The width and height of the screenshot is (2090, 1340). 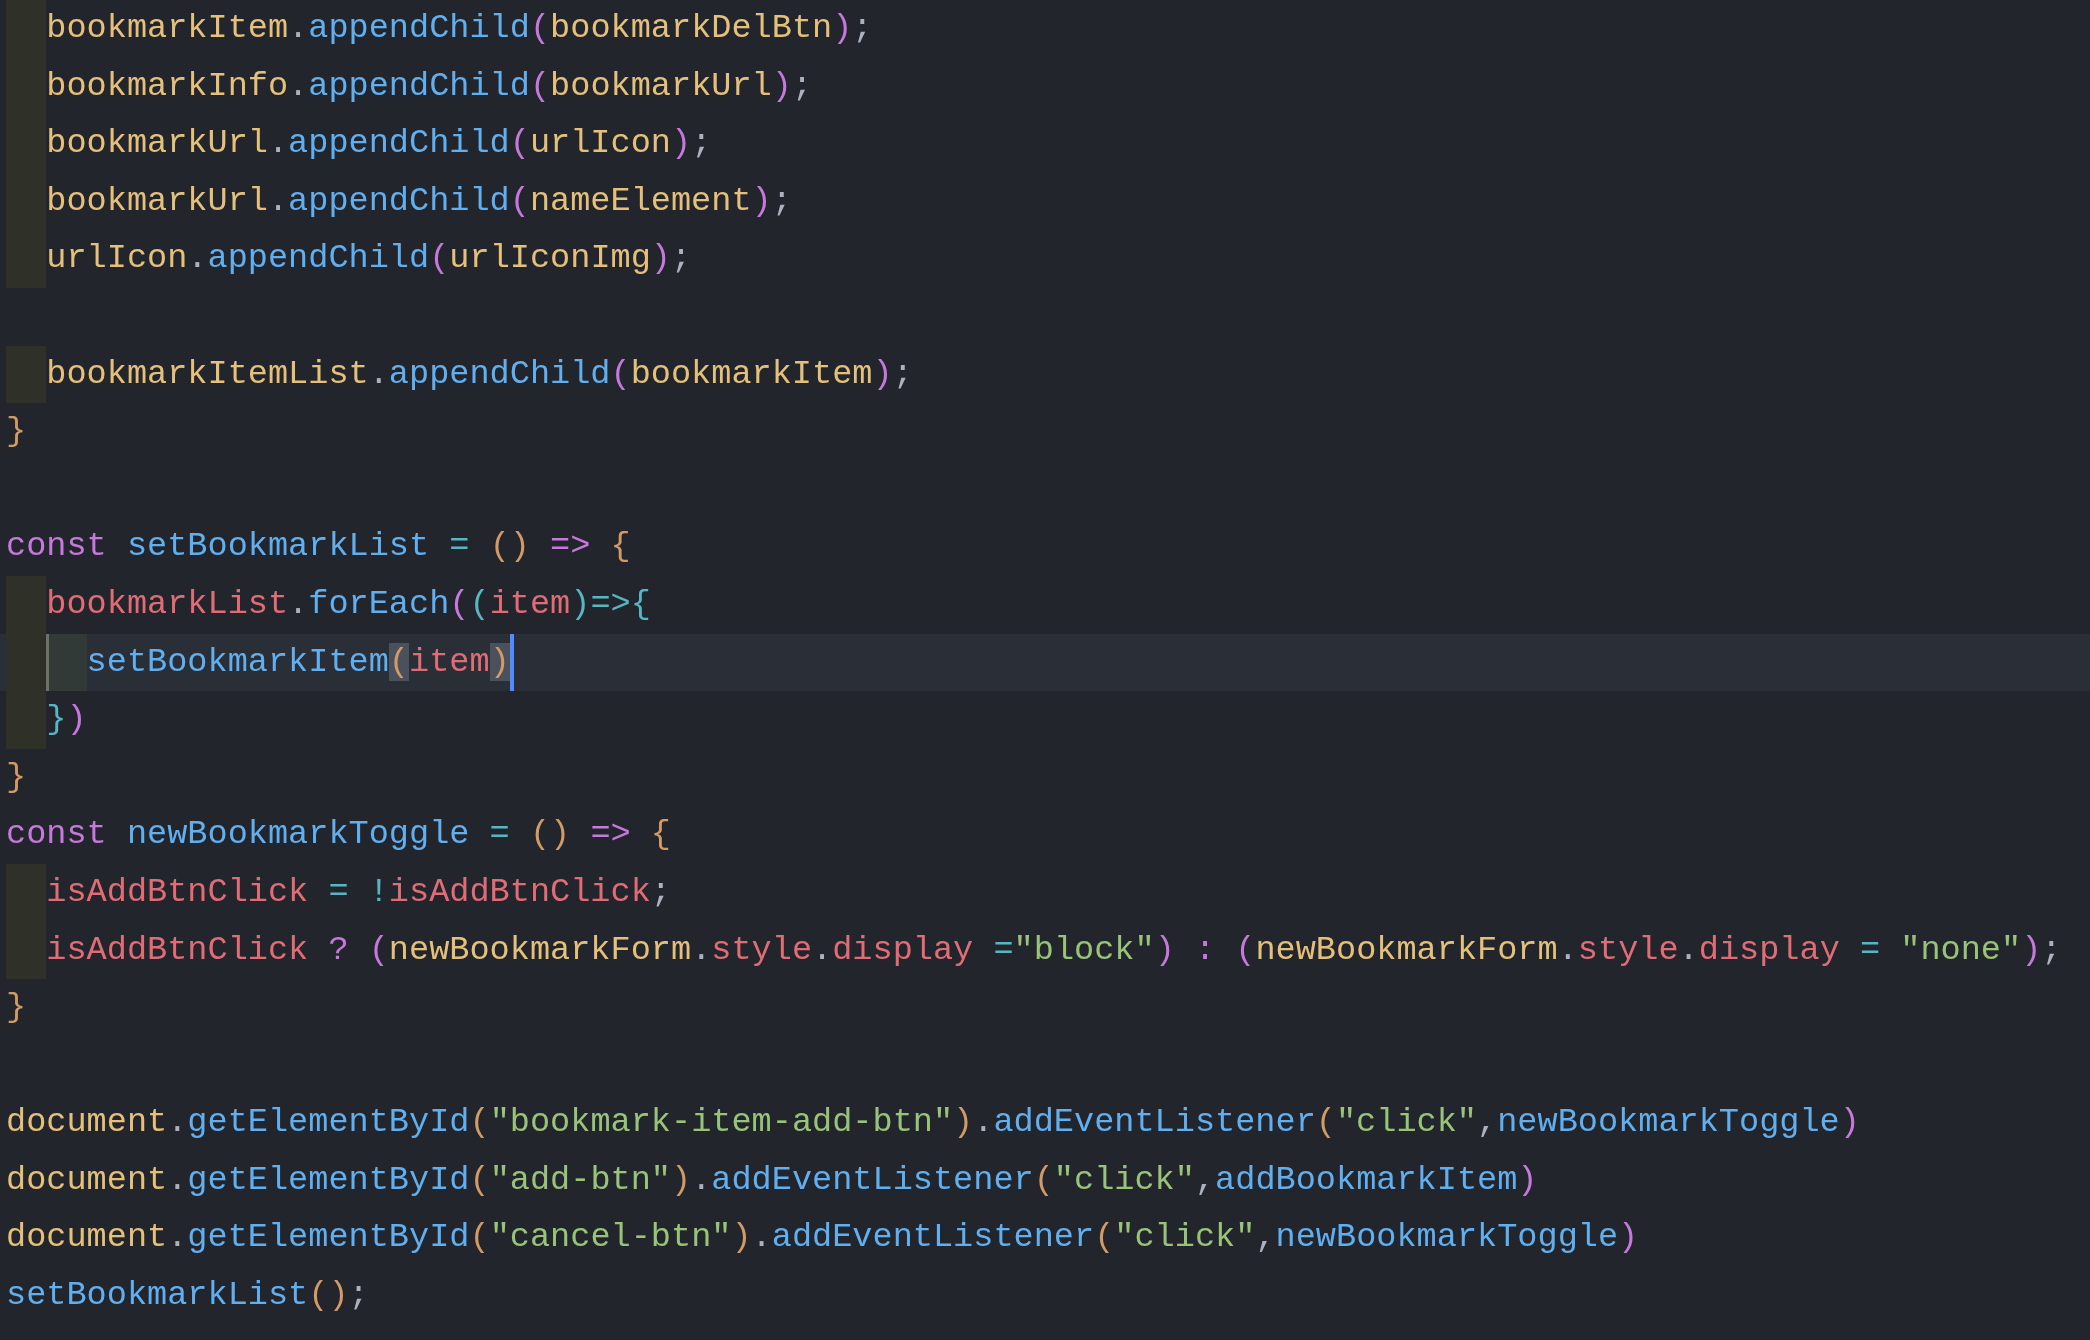 What do you see at coordinates (822, 1238) in the screenshot?
I see `code-line: document.getElementById("cancel-btn").addEventListener("click",newBookmarkToggle)` at bounding box center [822, 1238].